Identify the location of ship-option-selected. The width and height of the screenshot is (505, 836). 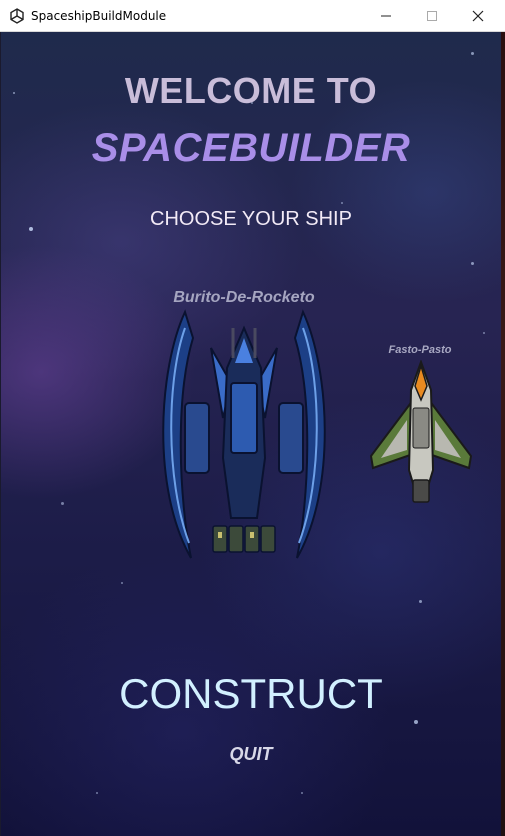
(244, 434).